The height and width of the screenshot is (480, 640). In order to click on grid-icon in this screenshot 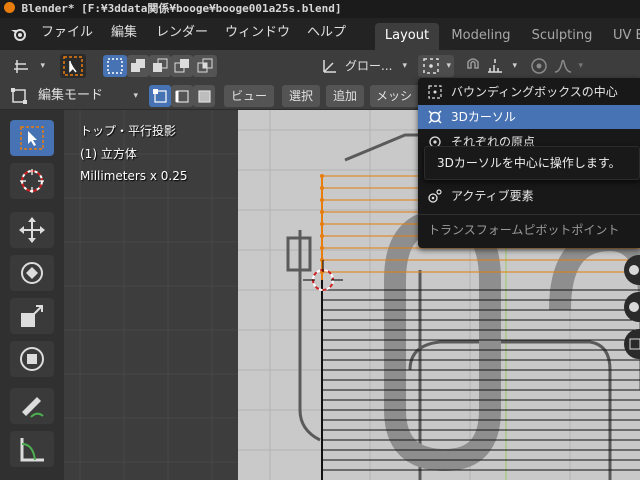, I will do `click(634, 344)`.